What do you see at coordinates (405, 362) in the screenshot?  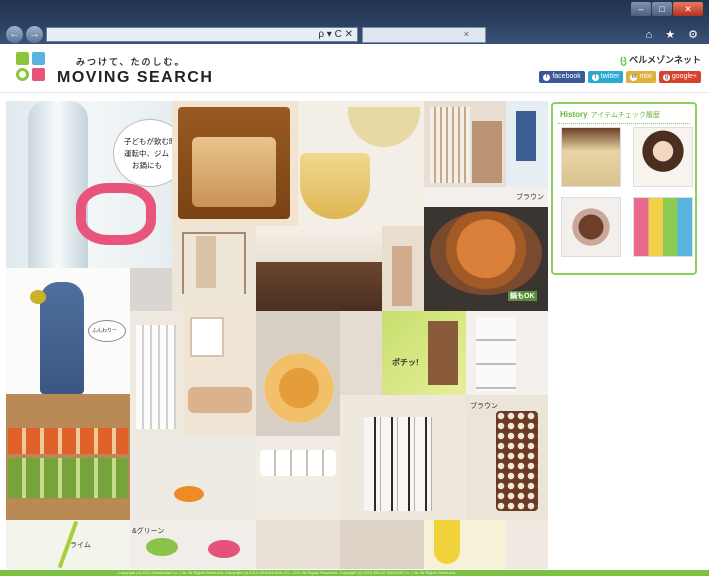 I see `tile-label: ポチッ!` at bounding box center [405, 362].